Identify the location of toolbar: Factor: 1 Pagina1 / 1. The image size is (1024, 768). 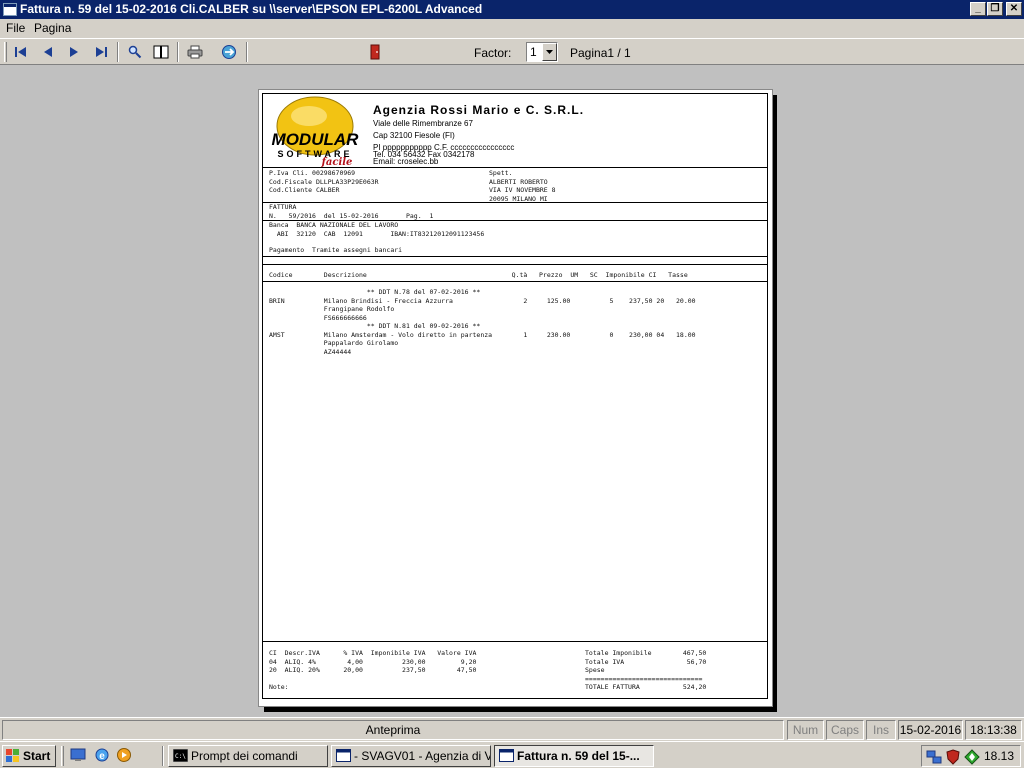
(512, 51).